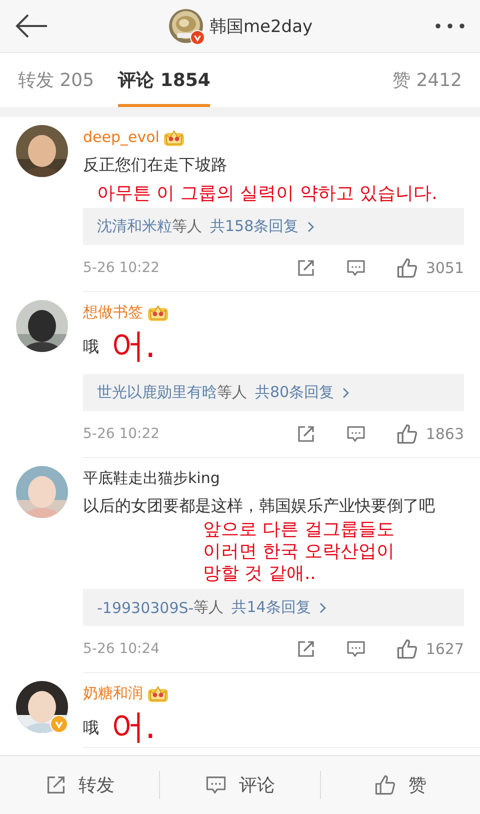 The height and width of the screenshot is (814, 480). Describe the element at coordinates (121, 649) in the screenshot. I see `comment-time: 5-26 10:24` at that location.